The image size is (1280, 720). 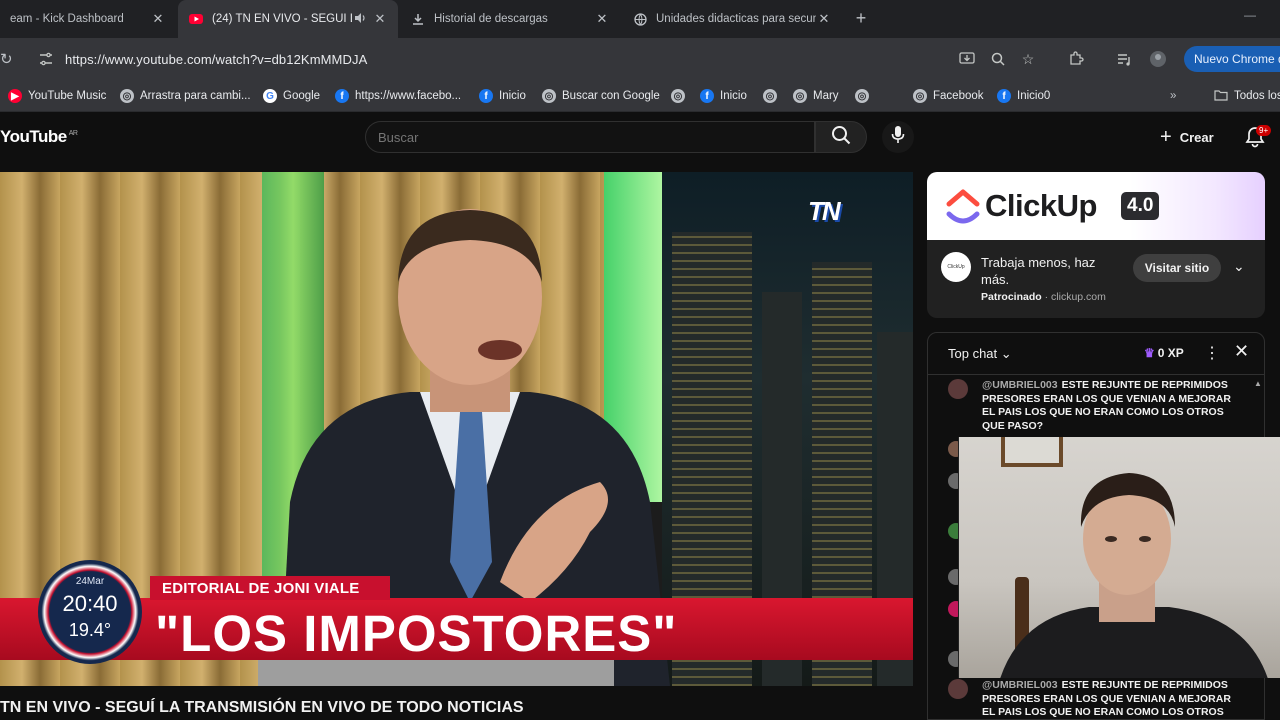 I want to click on xp-counter: ♛ 0 XP, so click(x=1164, y=353).